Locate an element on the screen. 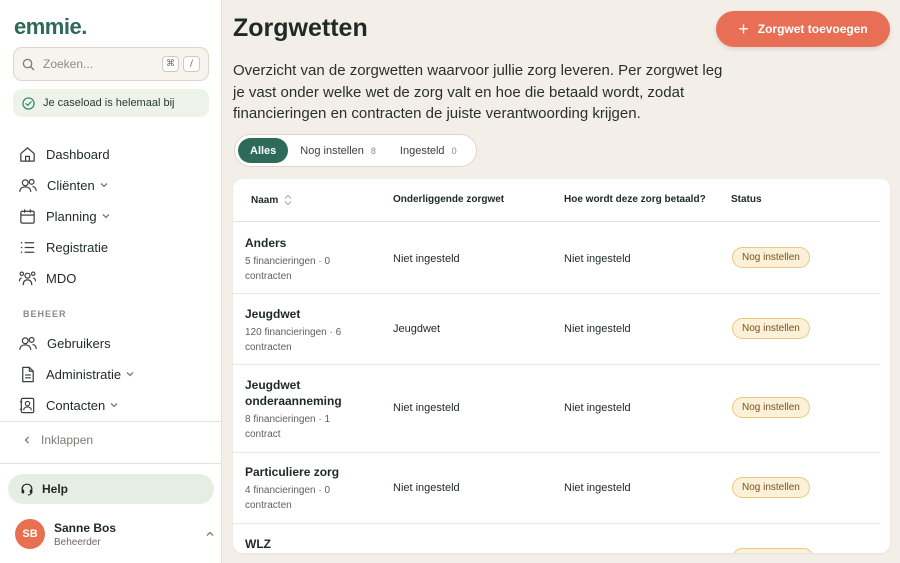 This screenshot has height=563, width=900. caseload-status-text: Je caseload is helemaal bij is located at coordinates (109, 103).